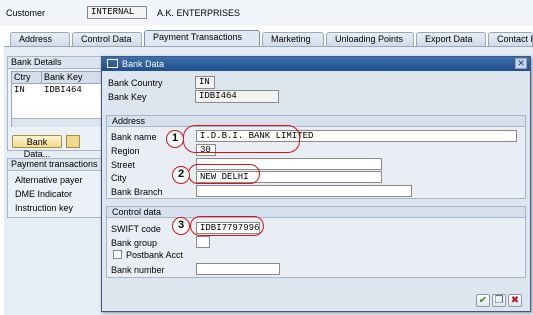 Image resolution: width=533 pixels, height=315 pixels. Describe the element at coordinates (127, 97) in the screenshot. I see `bank-key-label: Bank Key` at that location.